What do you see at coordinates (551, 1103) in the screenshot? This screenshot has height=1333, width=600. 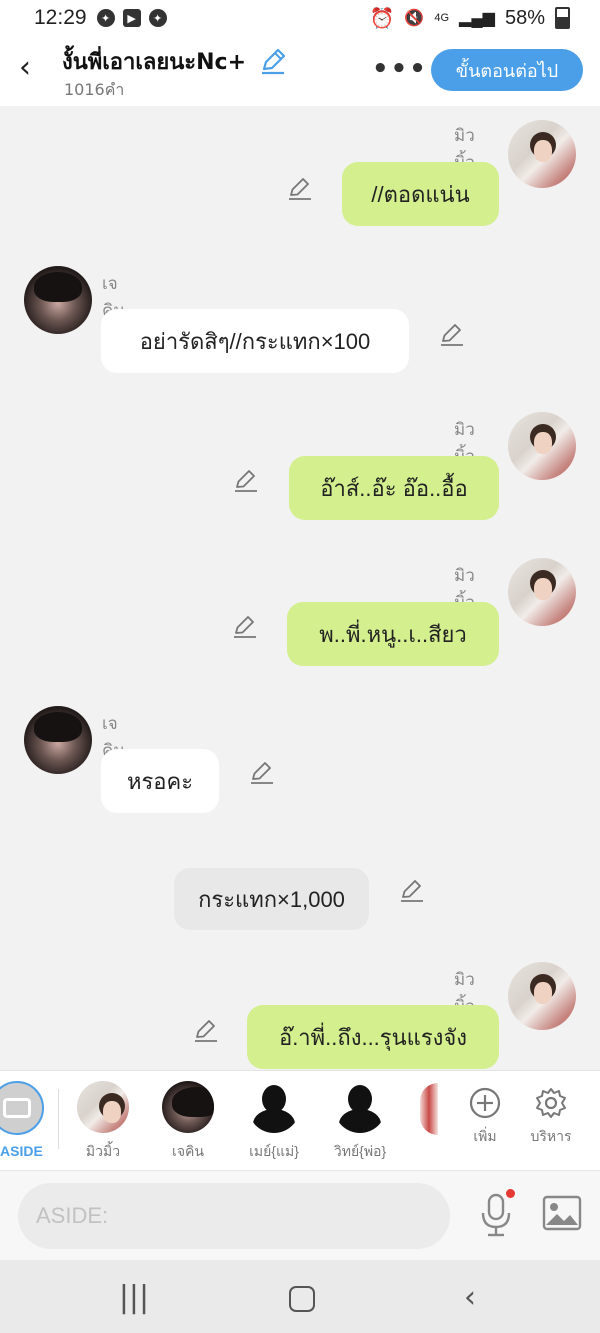 I see `gear-icon` at bounding box center [551, 1103].